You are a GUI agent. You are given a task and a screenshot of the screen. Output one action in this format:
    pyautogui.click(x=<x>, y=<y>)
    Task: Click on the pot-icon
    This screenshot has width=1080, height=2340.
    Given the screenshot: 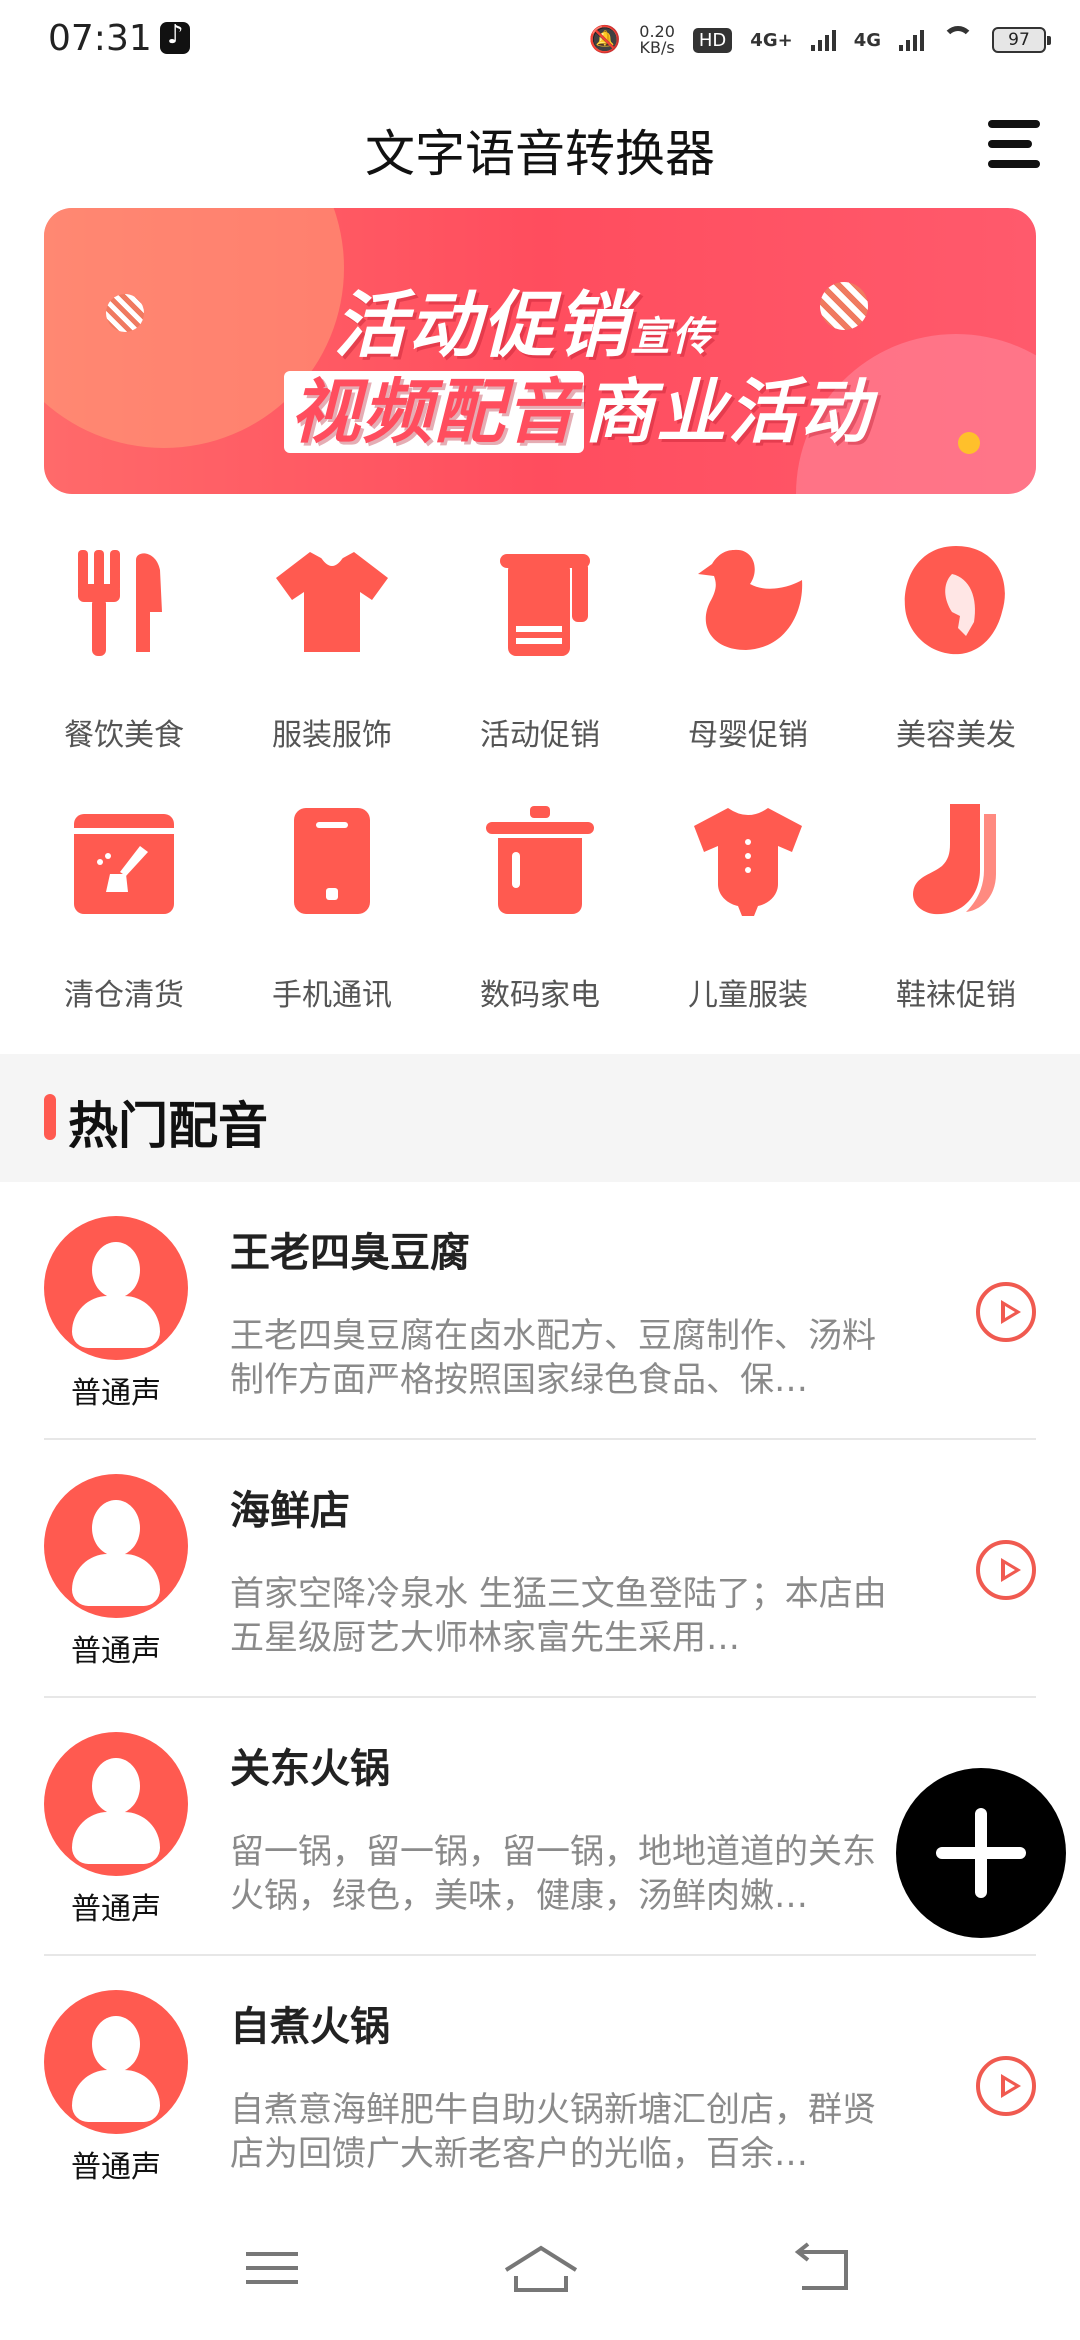 What is the action you would take?
    pyautogui.click(x=540, y=860)
    